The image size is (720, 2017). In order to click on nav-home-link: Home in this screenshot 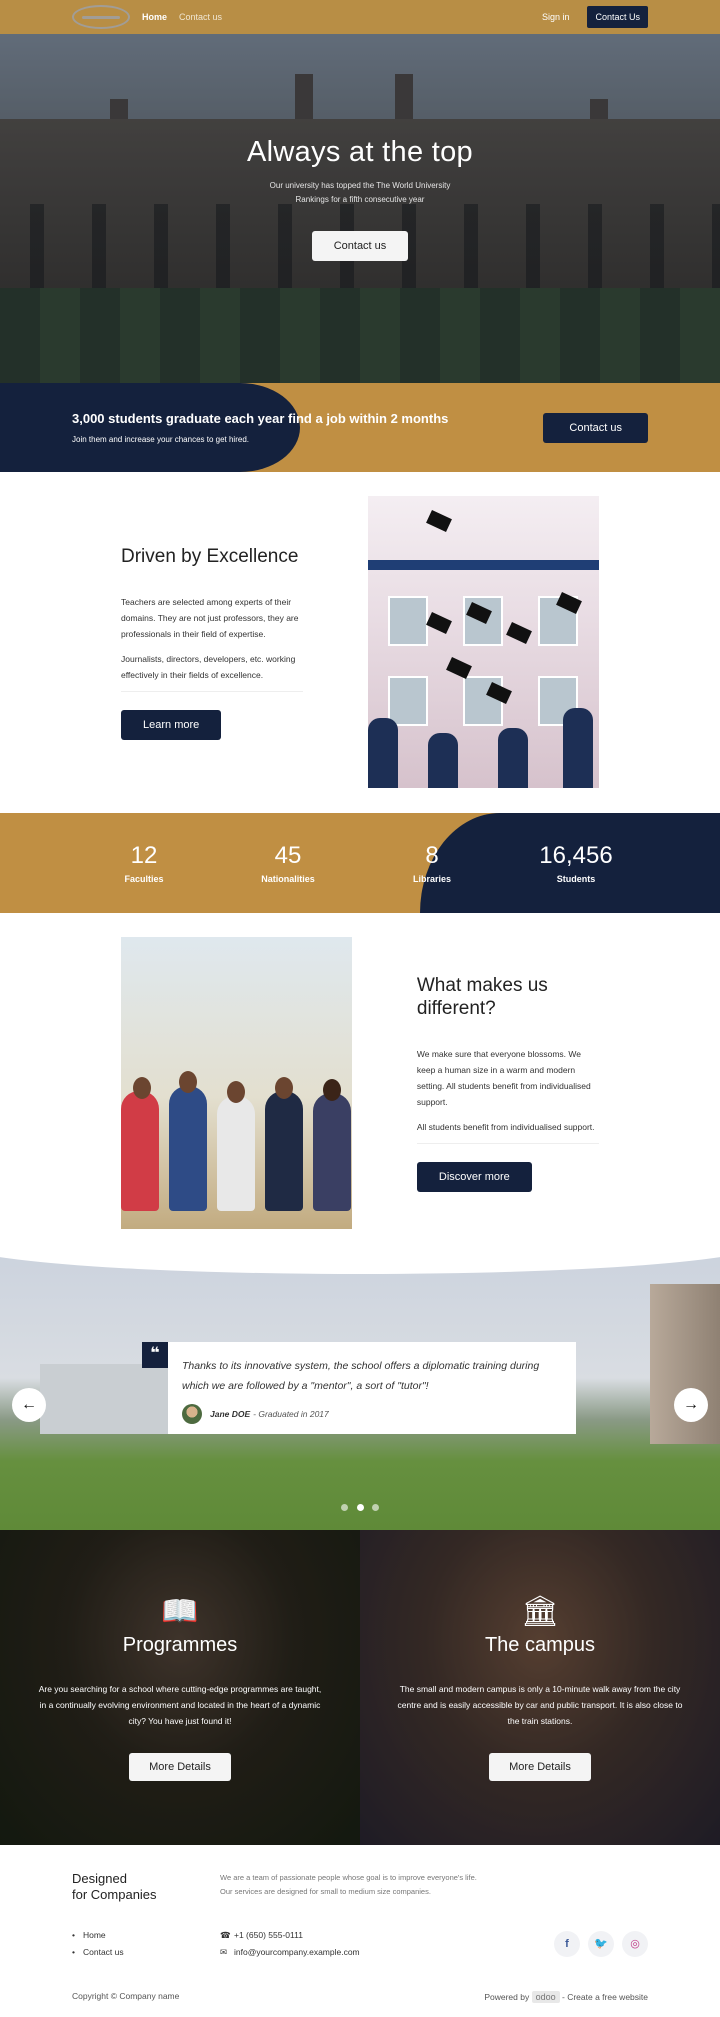, I will do `click(154, 17)`.